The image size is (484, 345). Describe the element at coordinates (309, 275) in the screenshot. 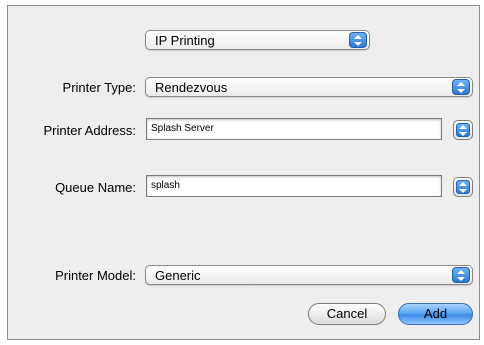

I see `printer-model-popup: Generic` at that location.